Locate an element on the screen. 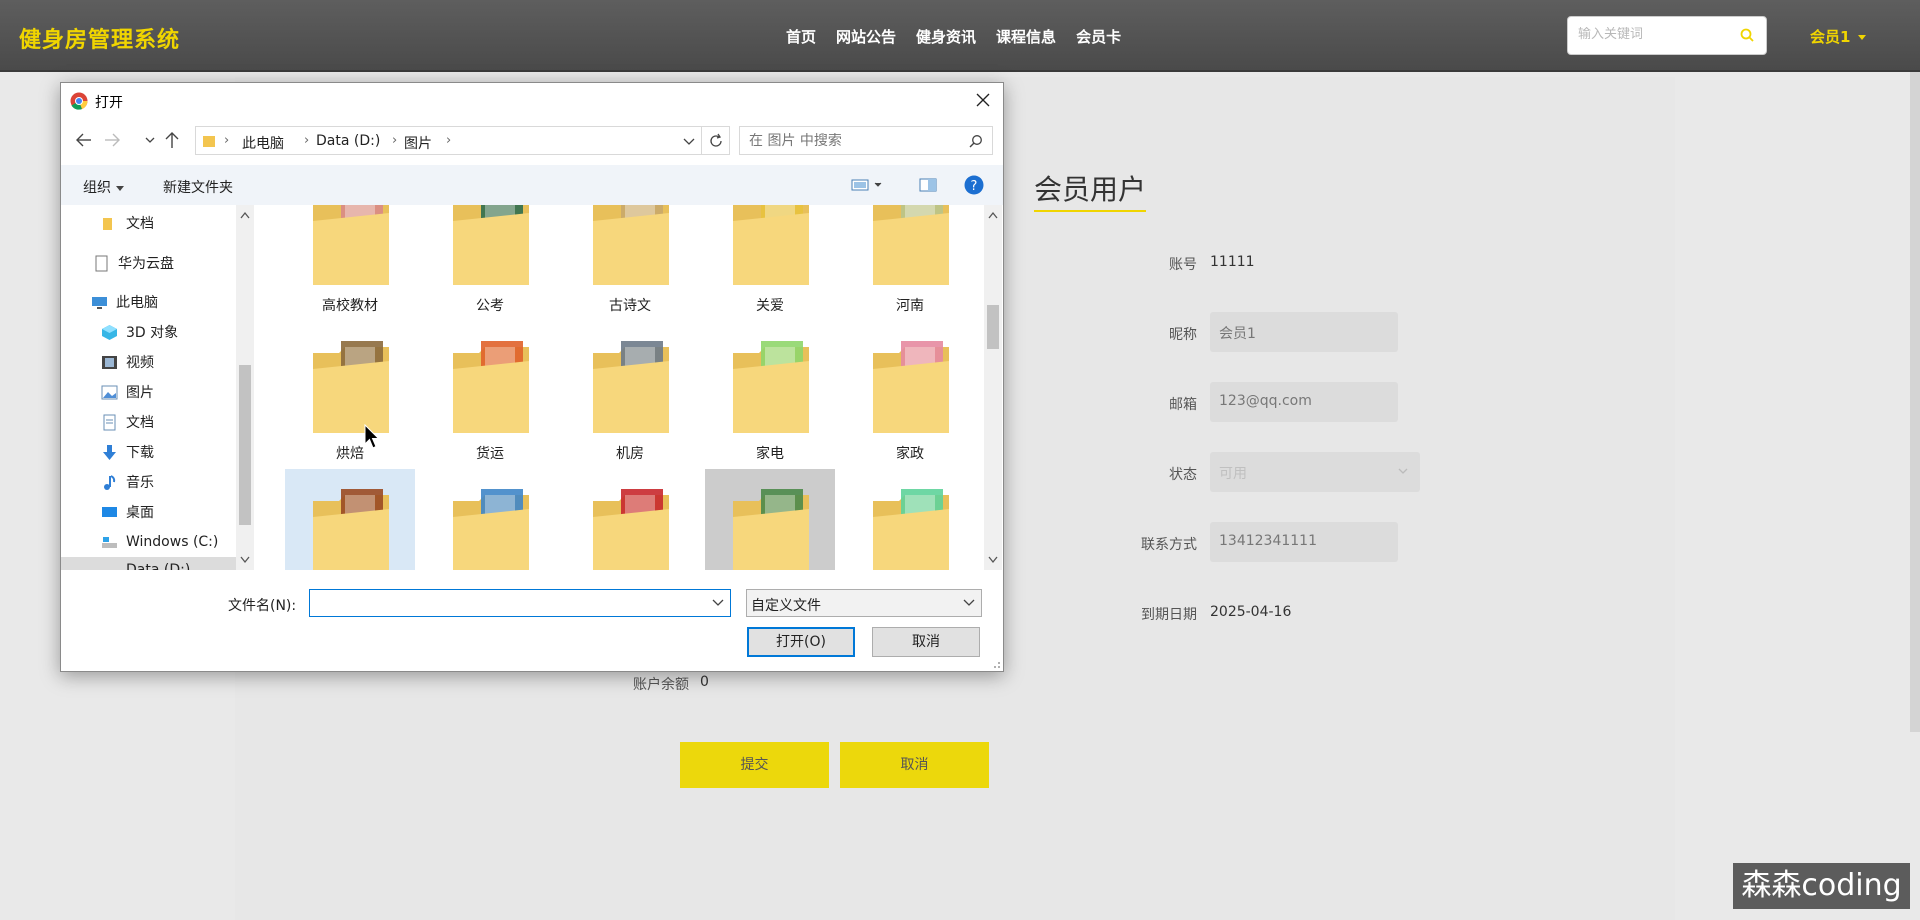  folder-item: 货运 is located at coordinates (490, 395).